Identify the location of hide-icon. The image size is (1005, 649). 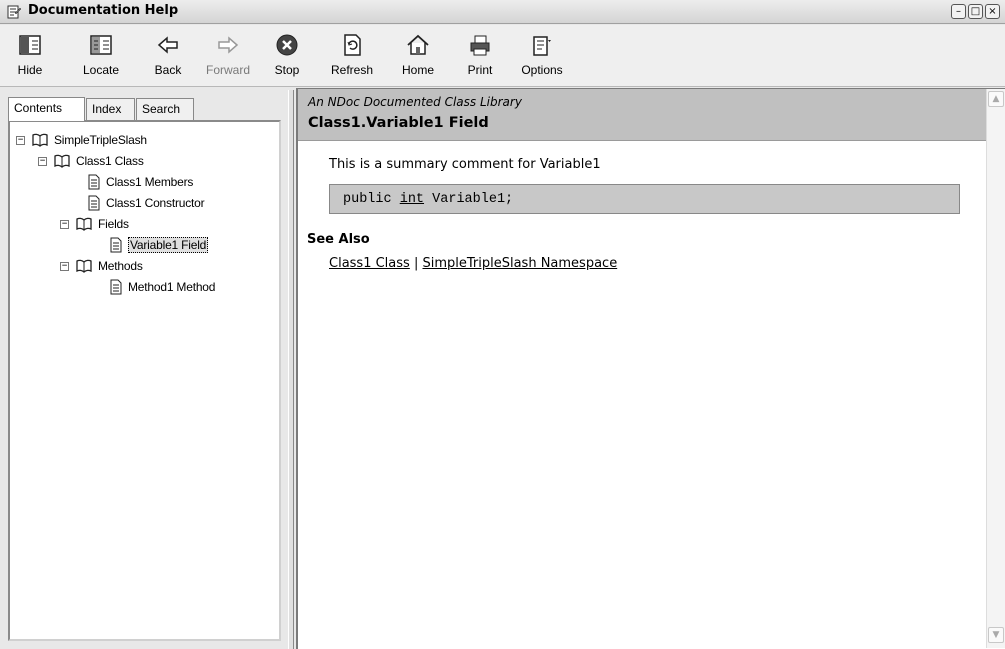
(30, 45).